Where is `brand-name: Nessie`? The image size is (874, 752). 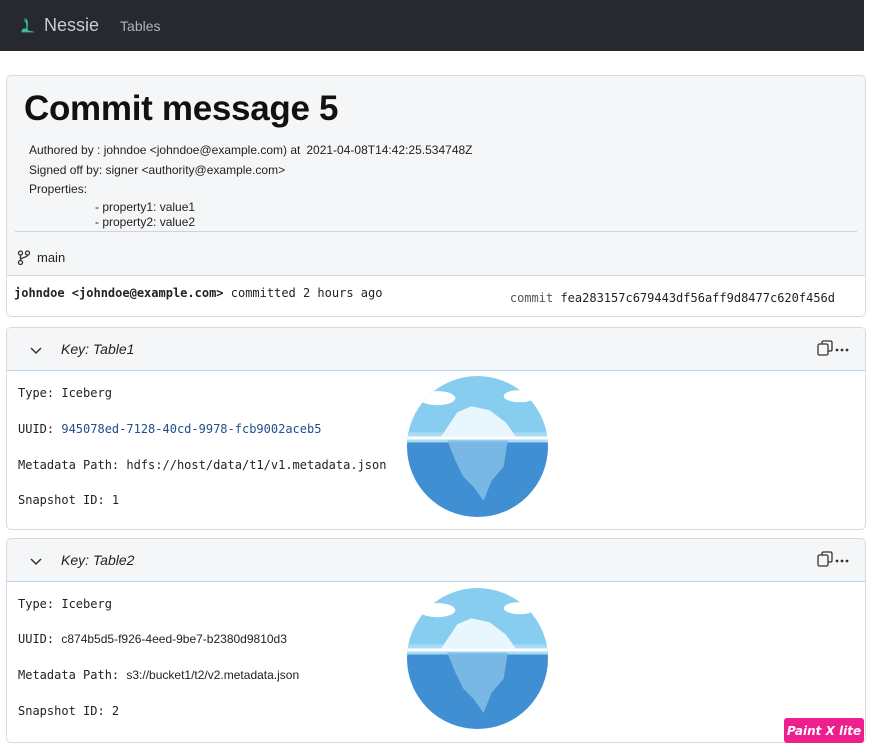
brand-name: Nessie is located at coordinates (72, 25).